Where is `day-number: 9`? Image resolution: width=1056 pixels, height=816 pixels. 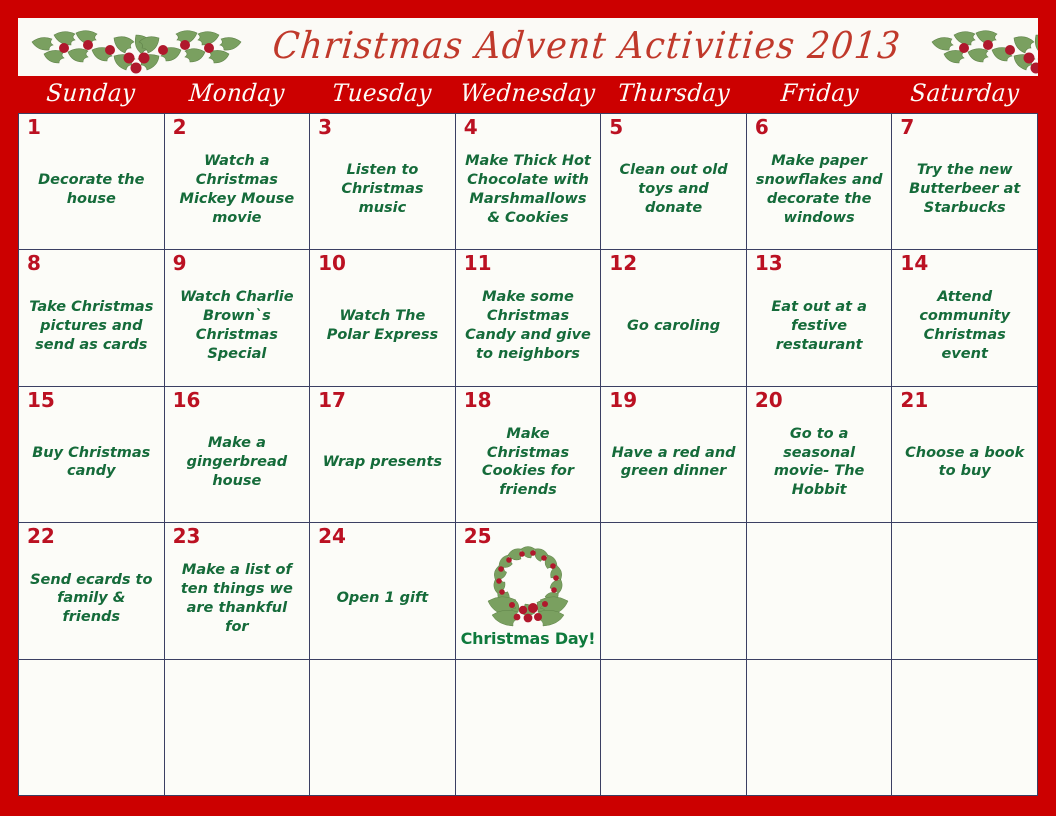 day-number: 9 is located at coordinates (179, 263).